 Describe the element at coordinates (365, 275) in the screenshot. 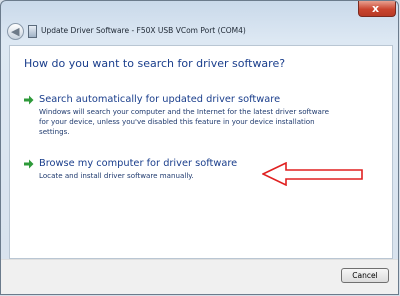

I see `cancel-button: Cancel` at that location.